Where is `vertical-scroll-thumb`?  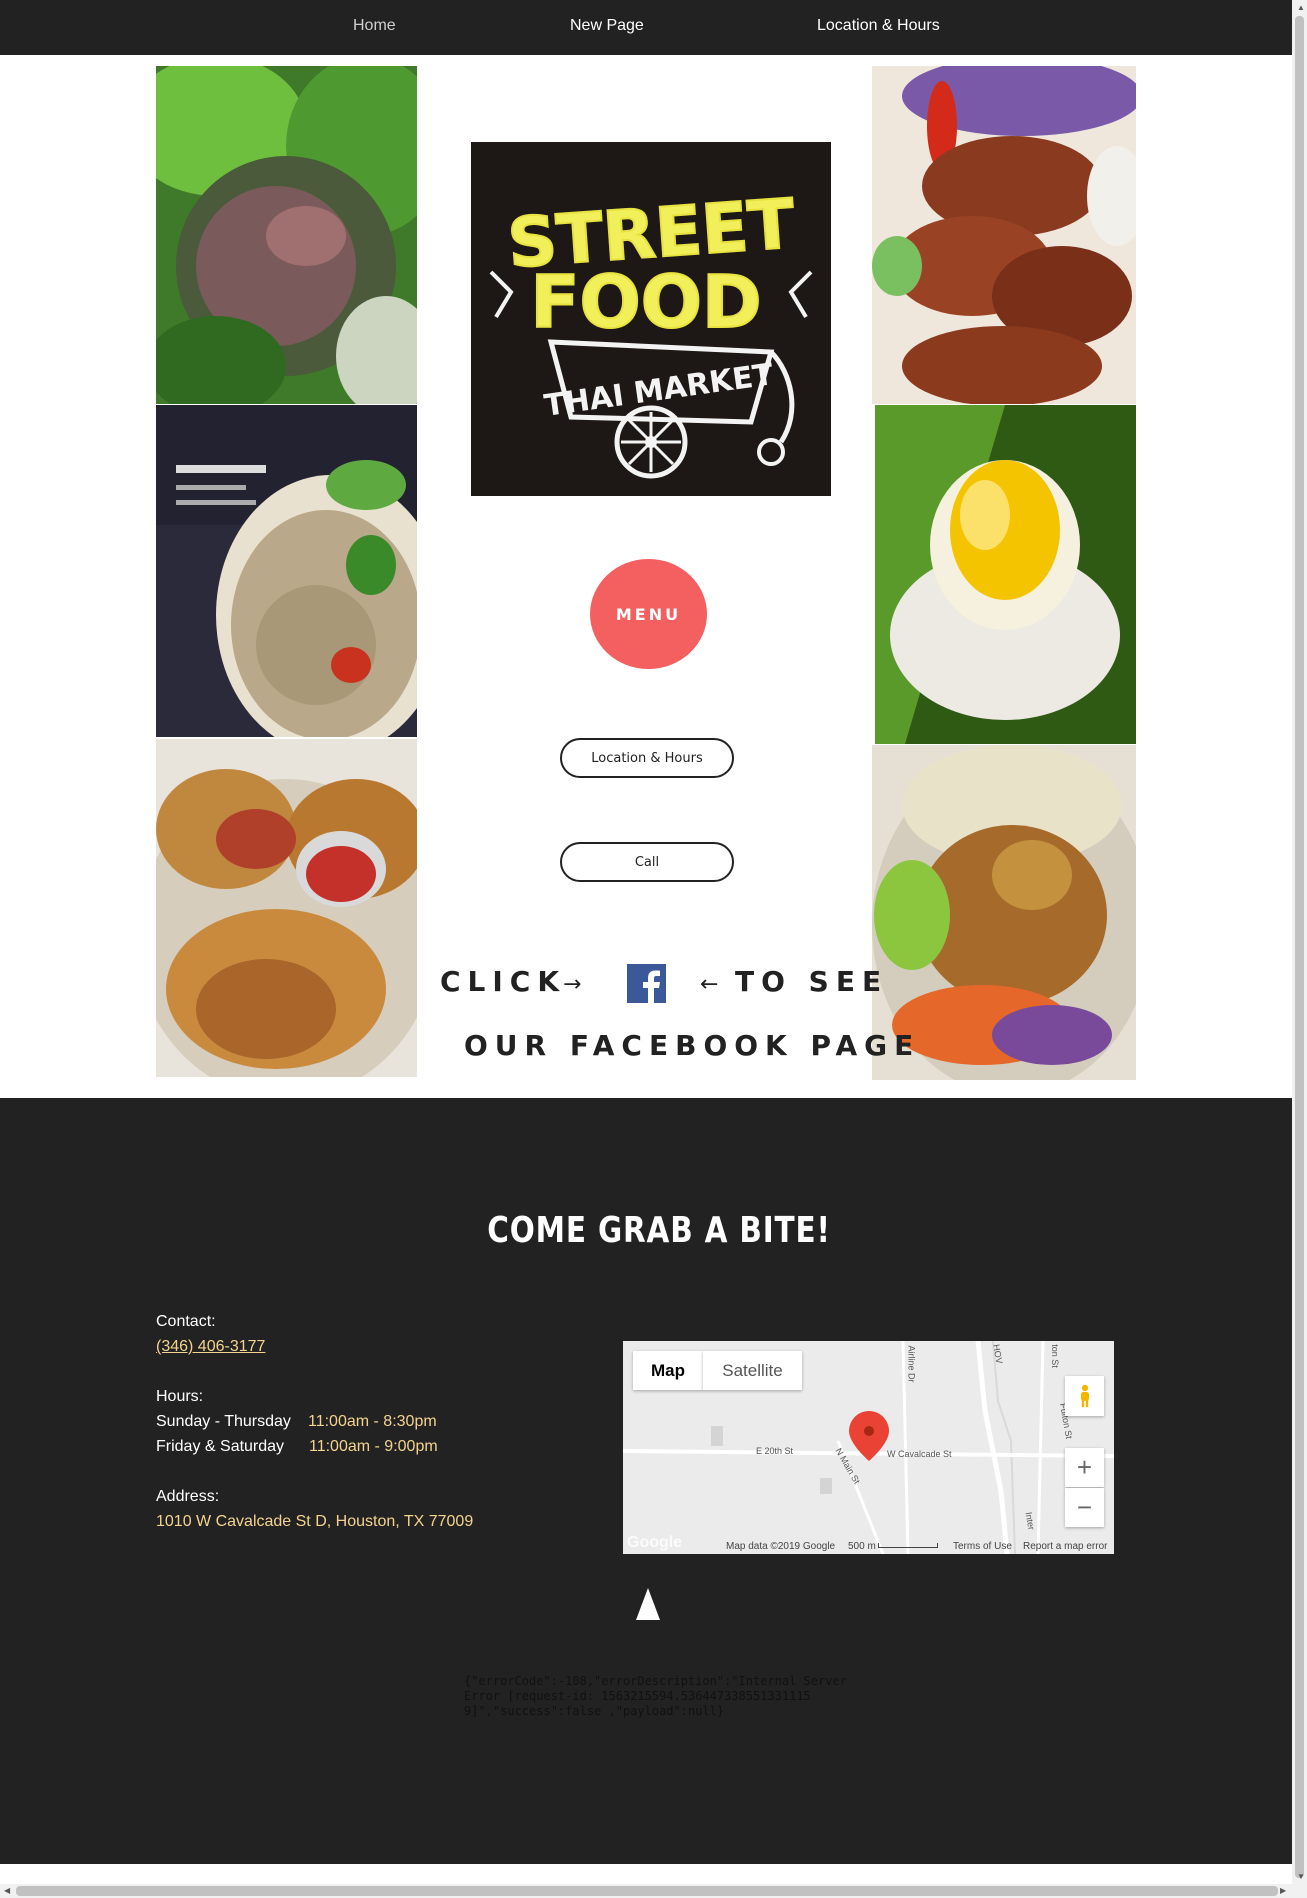 vertical-scroll-thumb is located at coordinates (1299, 947).